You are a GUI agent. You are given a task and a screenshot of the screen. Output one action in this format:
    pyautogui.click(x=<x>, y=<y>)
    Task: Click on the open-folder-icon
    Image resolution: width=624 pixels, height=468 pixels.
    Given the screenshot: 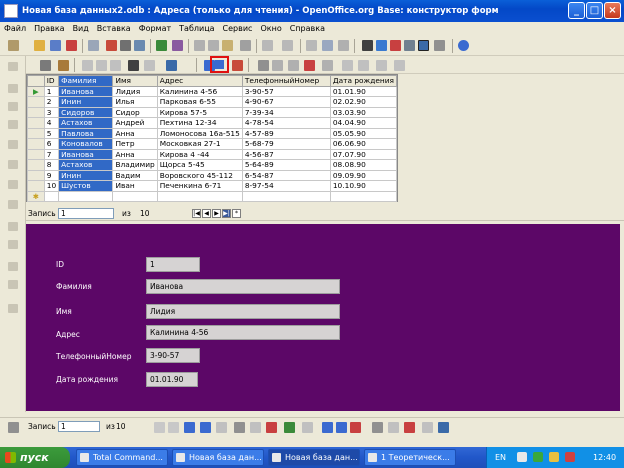 What is the action you would take?
    pyautogui.click(x=39, y=45)
    